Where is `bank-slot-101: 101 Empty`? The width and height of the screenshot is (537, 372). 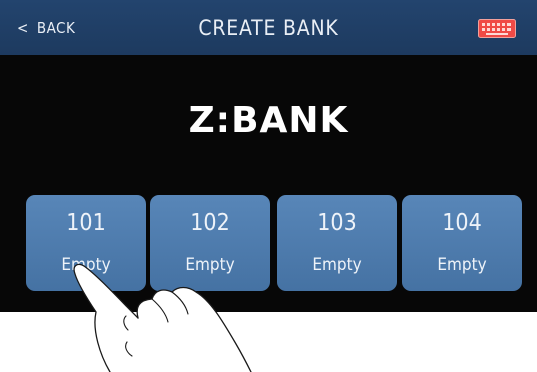
bank-slot-101: 101 Empty is located at coordinates (86, 243).